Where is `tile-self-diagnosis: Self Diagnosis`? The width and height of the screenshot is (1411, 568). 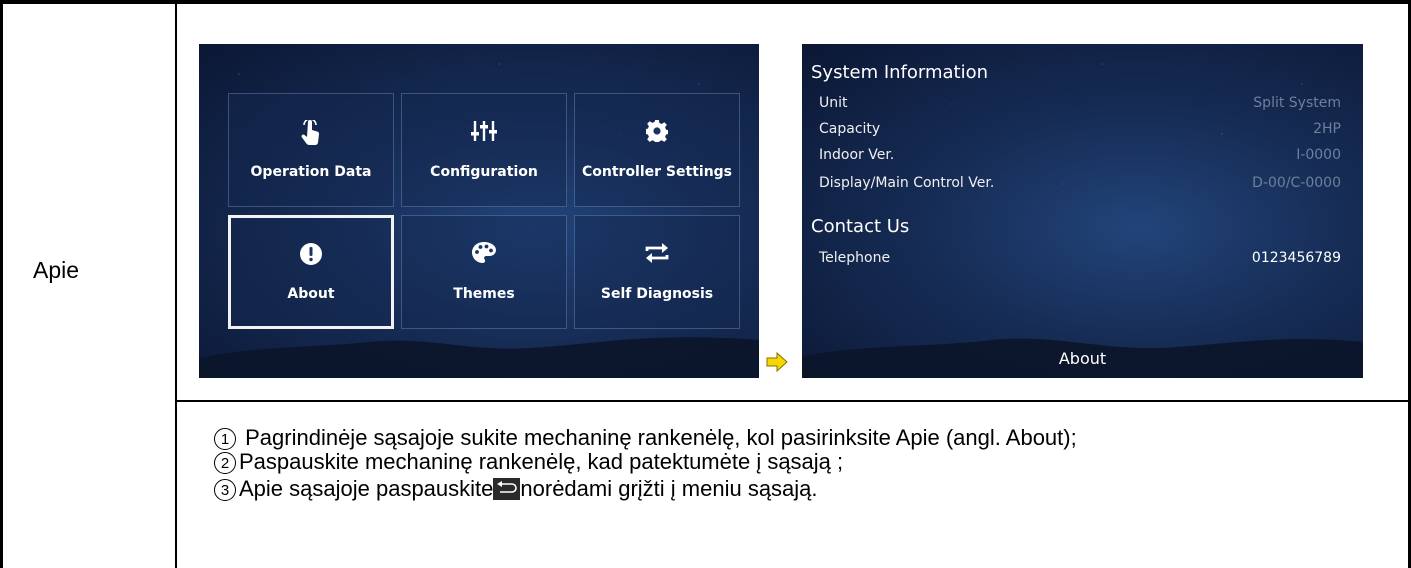
tile-self-diagnosis: Self Diagnosis is located at coordinates (657, 272).